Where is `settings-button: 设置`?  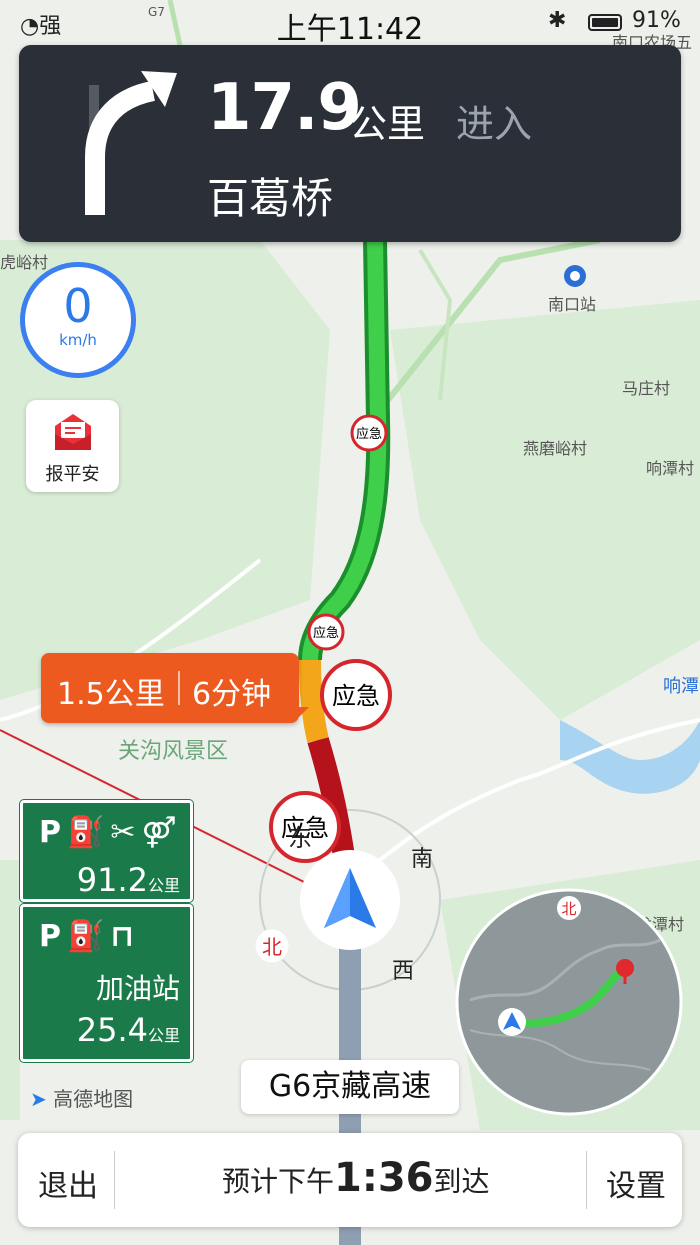
settings-button: 设置 is located at coordinates (636, 1183).